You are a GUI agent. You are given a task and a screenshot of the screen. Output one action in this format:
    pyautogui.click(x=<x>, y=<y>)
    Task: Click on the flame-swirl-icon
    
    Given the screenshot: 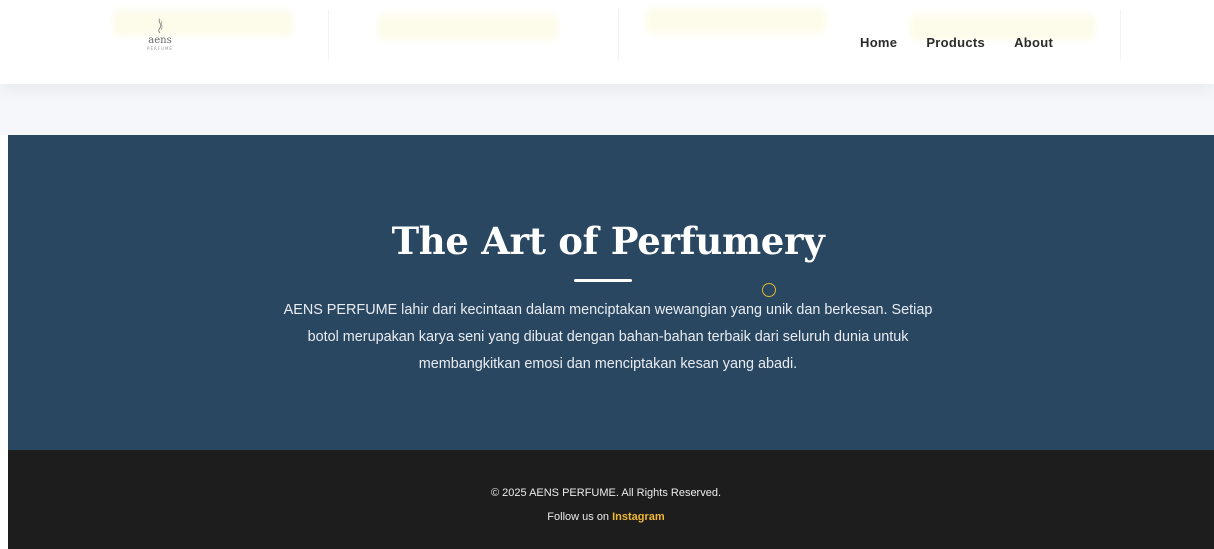 What is the action you would take?
    pyautogui.click(x=160, y=26)
    